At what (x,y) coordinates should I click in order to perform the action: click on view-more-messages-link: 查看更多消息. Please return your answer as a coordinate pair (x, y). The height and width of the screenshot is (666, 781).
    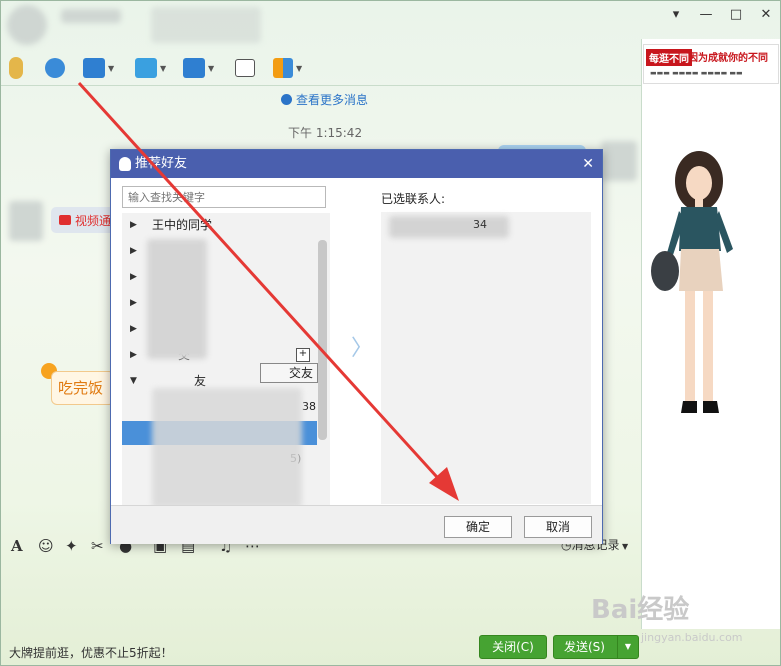
    Looking at the image, I should click on (324, 99).